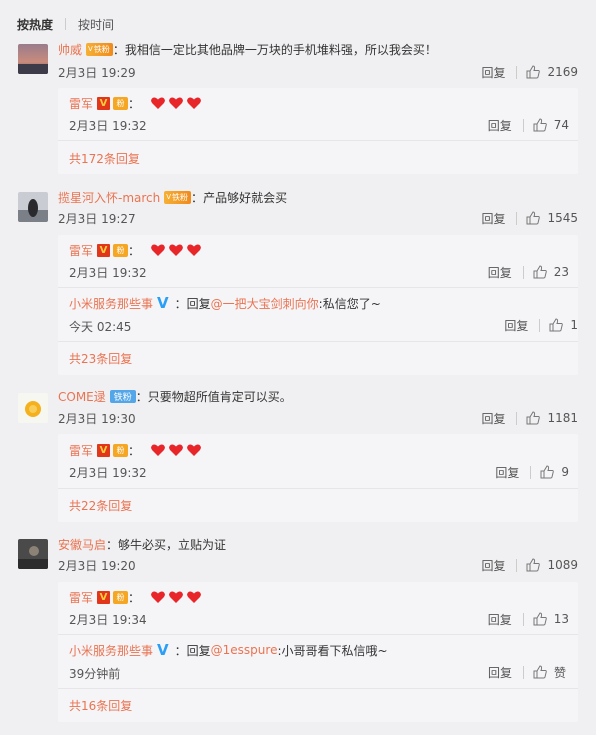 Image resolution: width=596 pixels, height=735 pixels. What do you see at coordinates (332, 650) in the screenshot?
I see `reply-text: :小哥哥看下私信哦~` at bounding box center [332, 650].